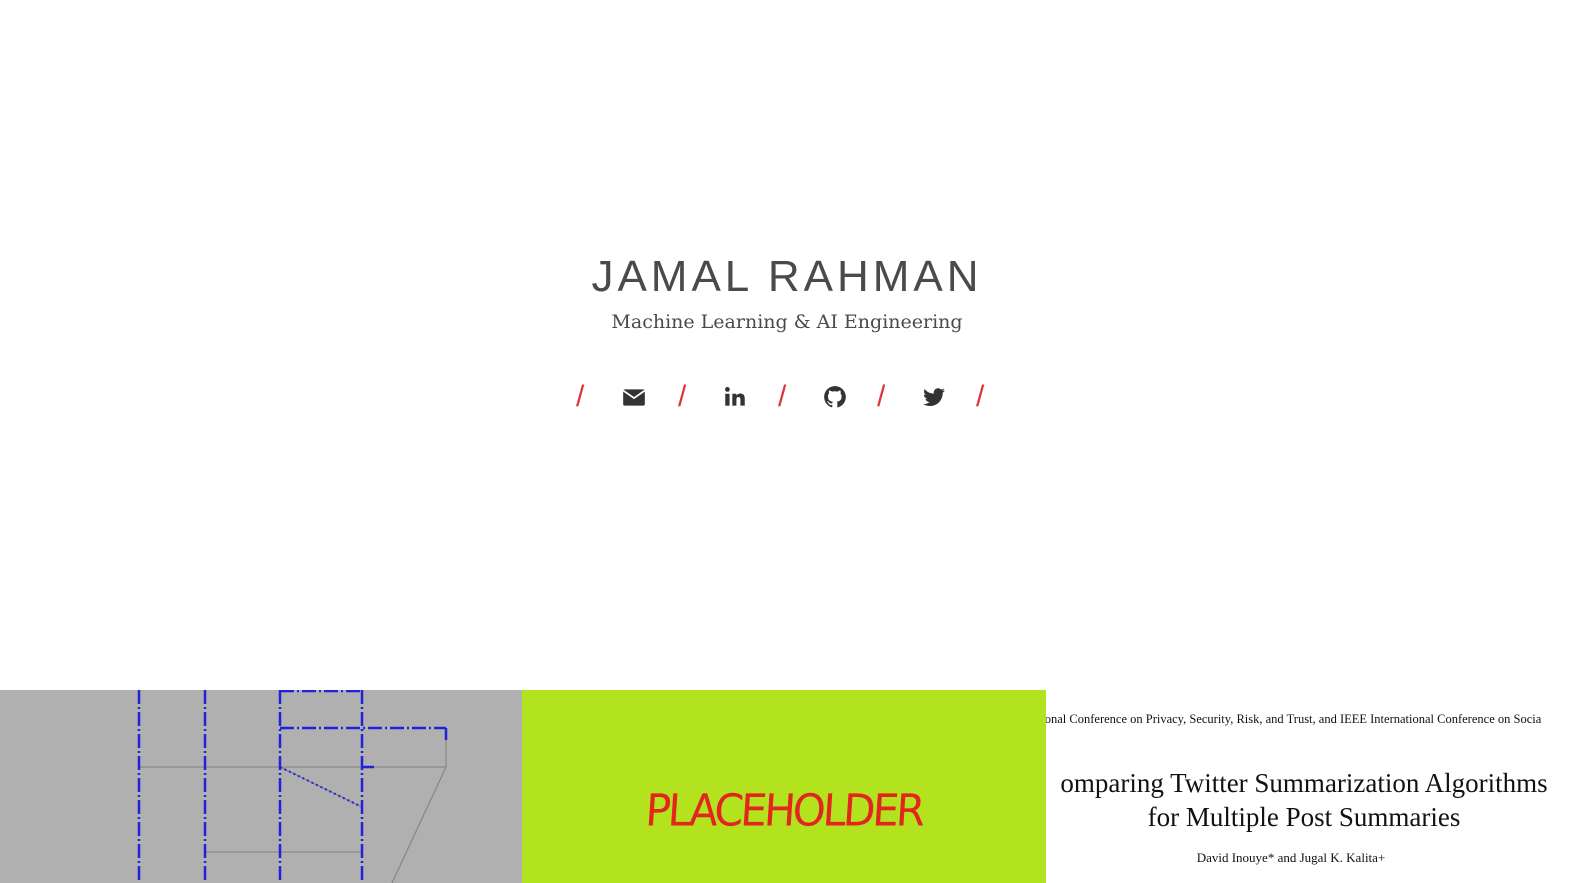  What do you see at coordinates (1291, 857) in the screenshot?
I see `paper-authors: David Inouye* and Jugal K. Kalita+` at bounding box center [1291, 857].